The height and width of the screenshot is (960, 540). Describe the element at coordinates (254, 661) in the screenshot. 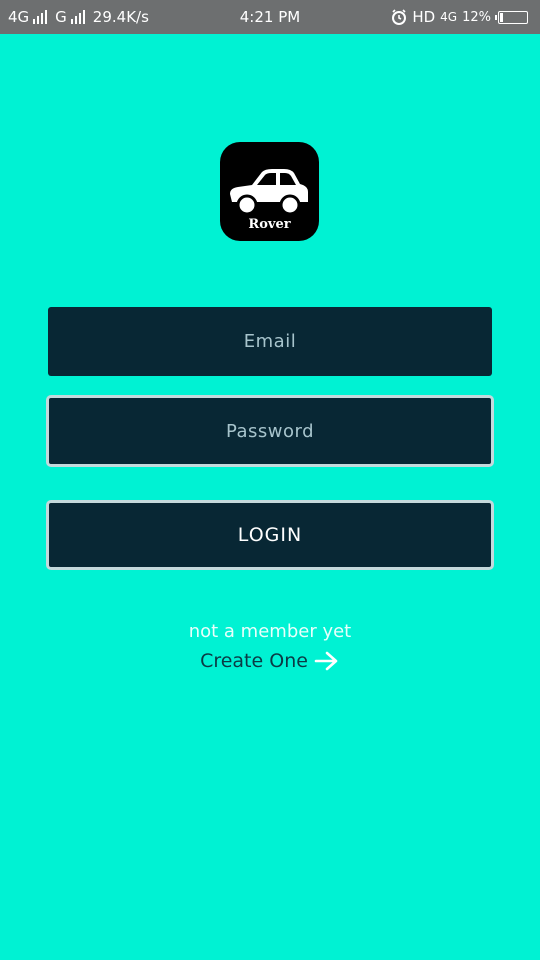

I see `create-account-label: Create One` at that location.